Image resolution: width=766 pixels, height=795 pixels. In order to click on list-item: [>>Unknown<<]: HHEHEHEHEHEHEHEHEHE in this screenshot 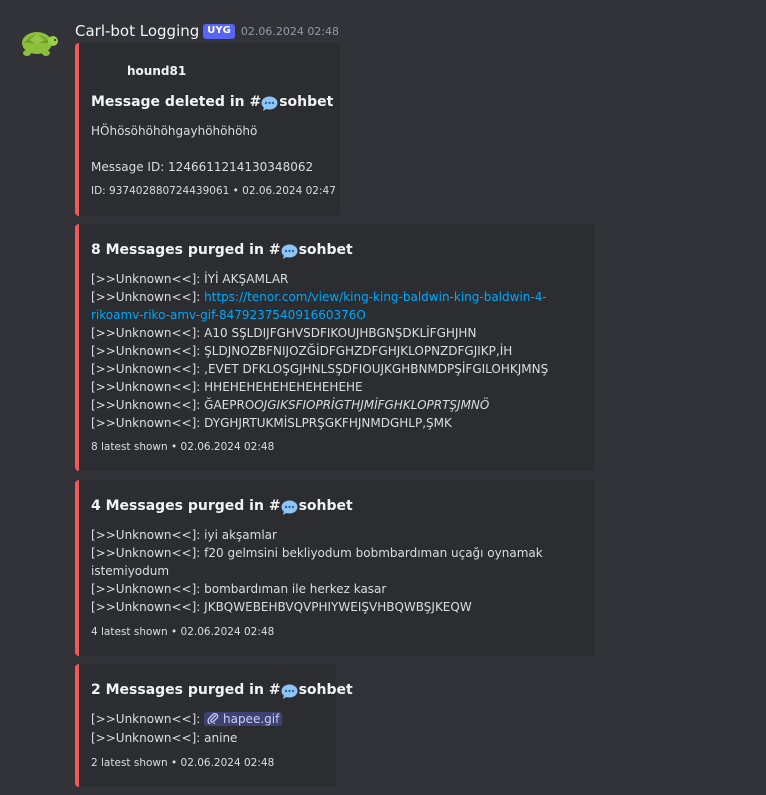, I will do `click(227, 387)`.